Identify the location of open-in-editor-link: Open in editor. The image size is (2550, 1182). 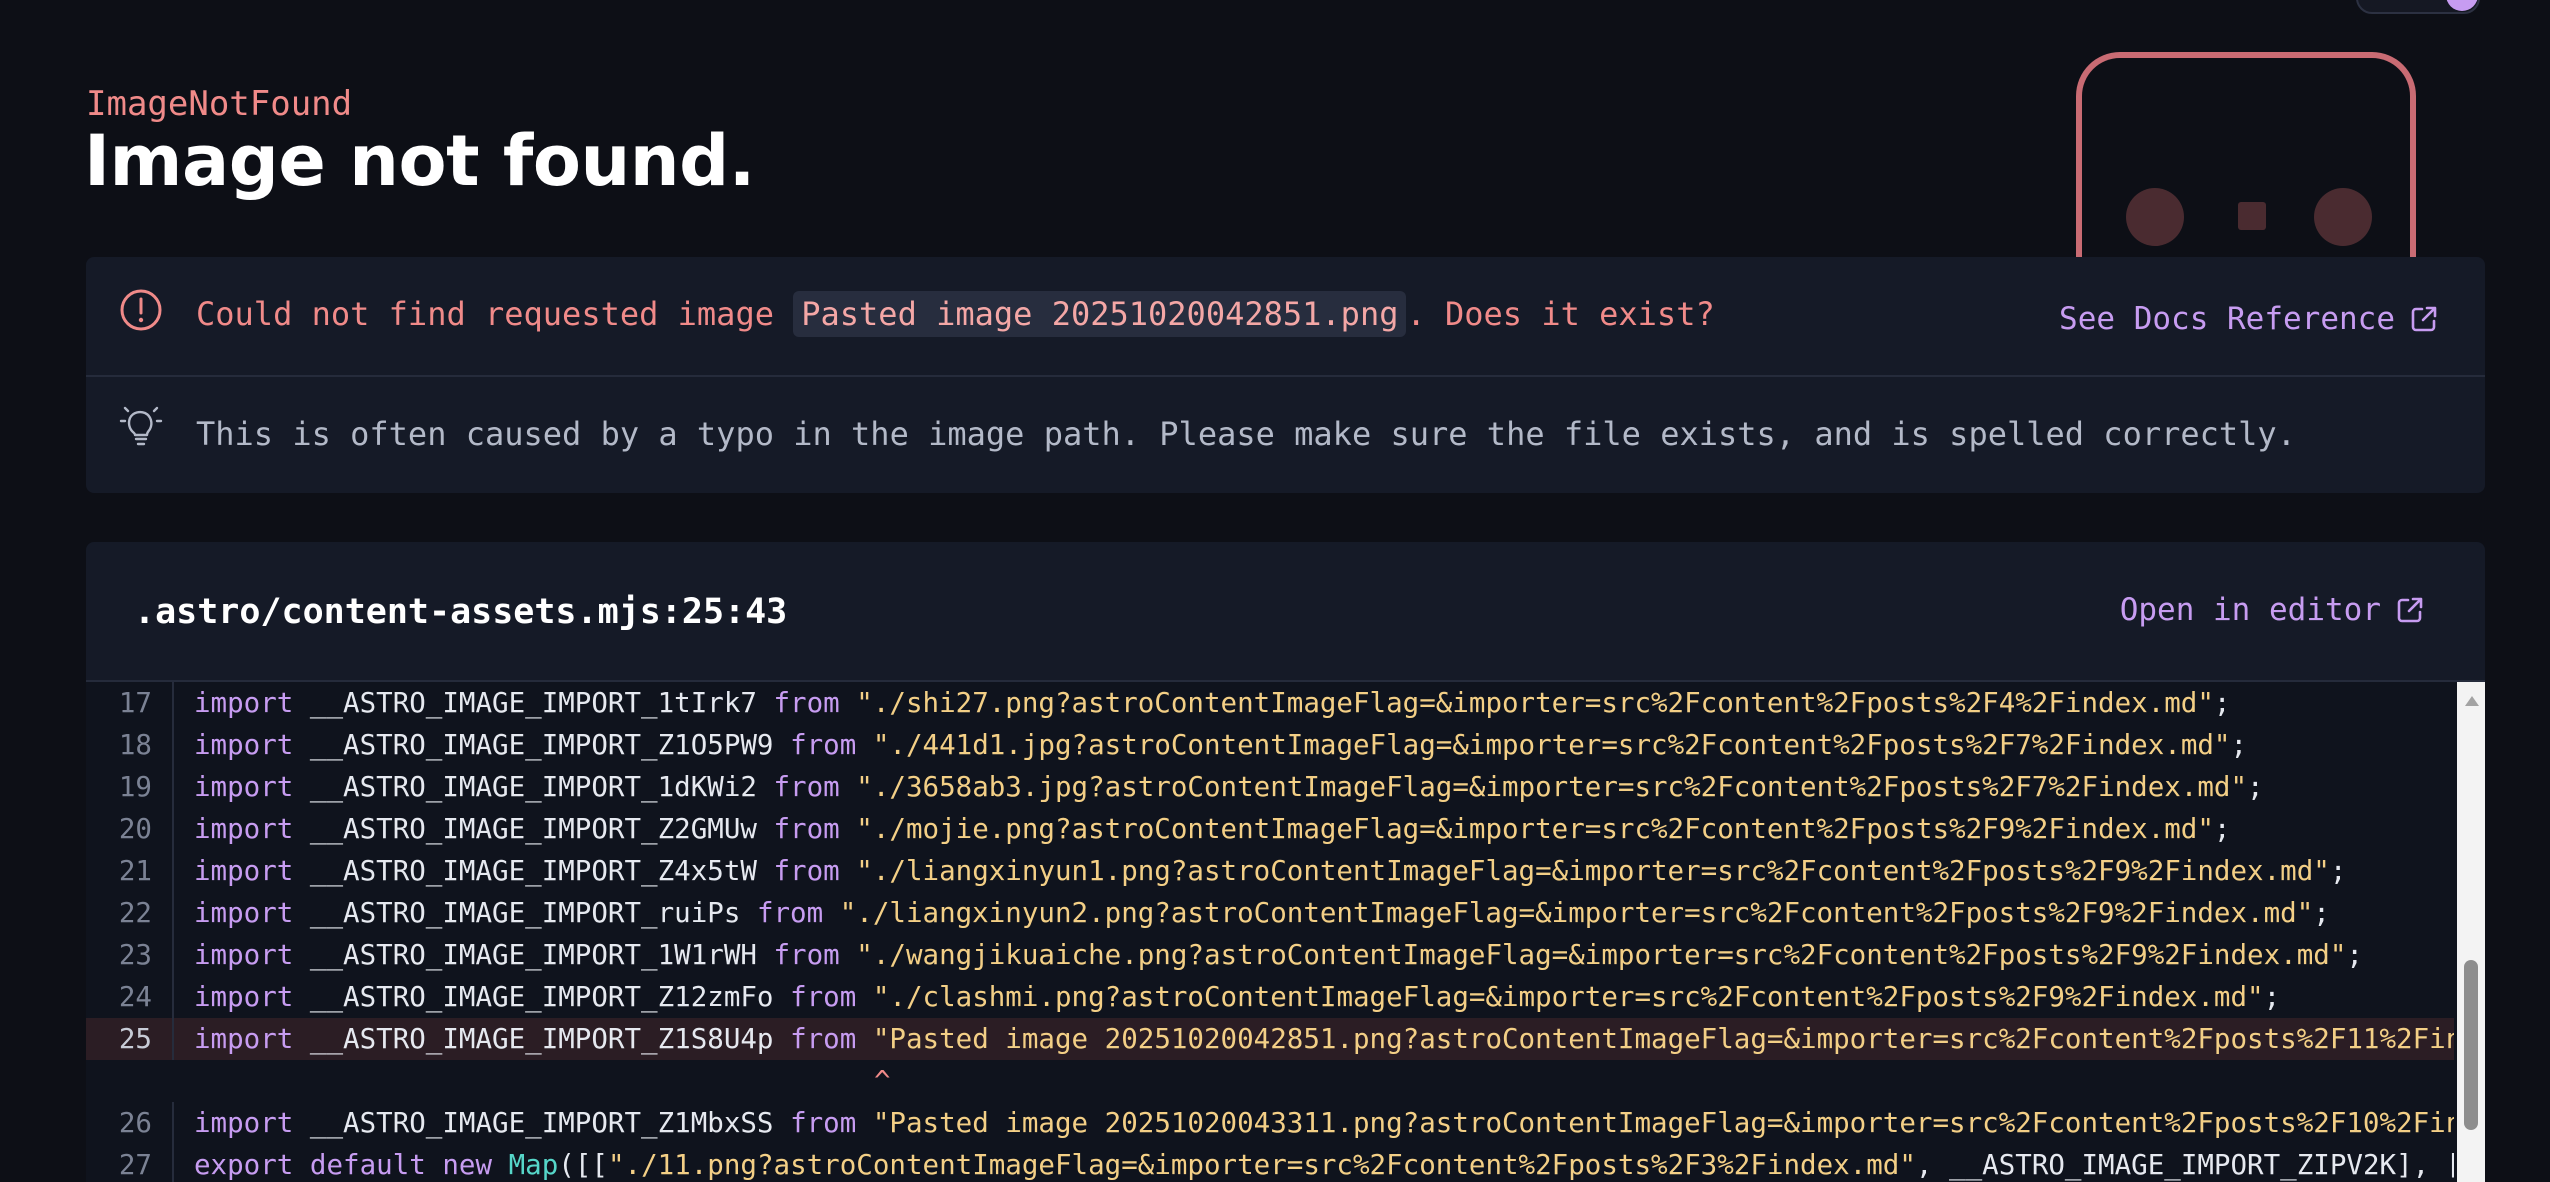
(2272, 610).